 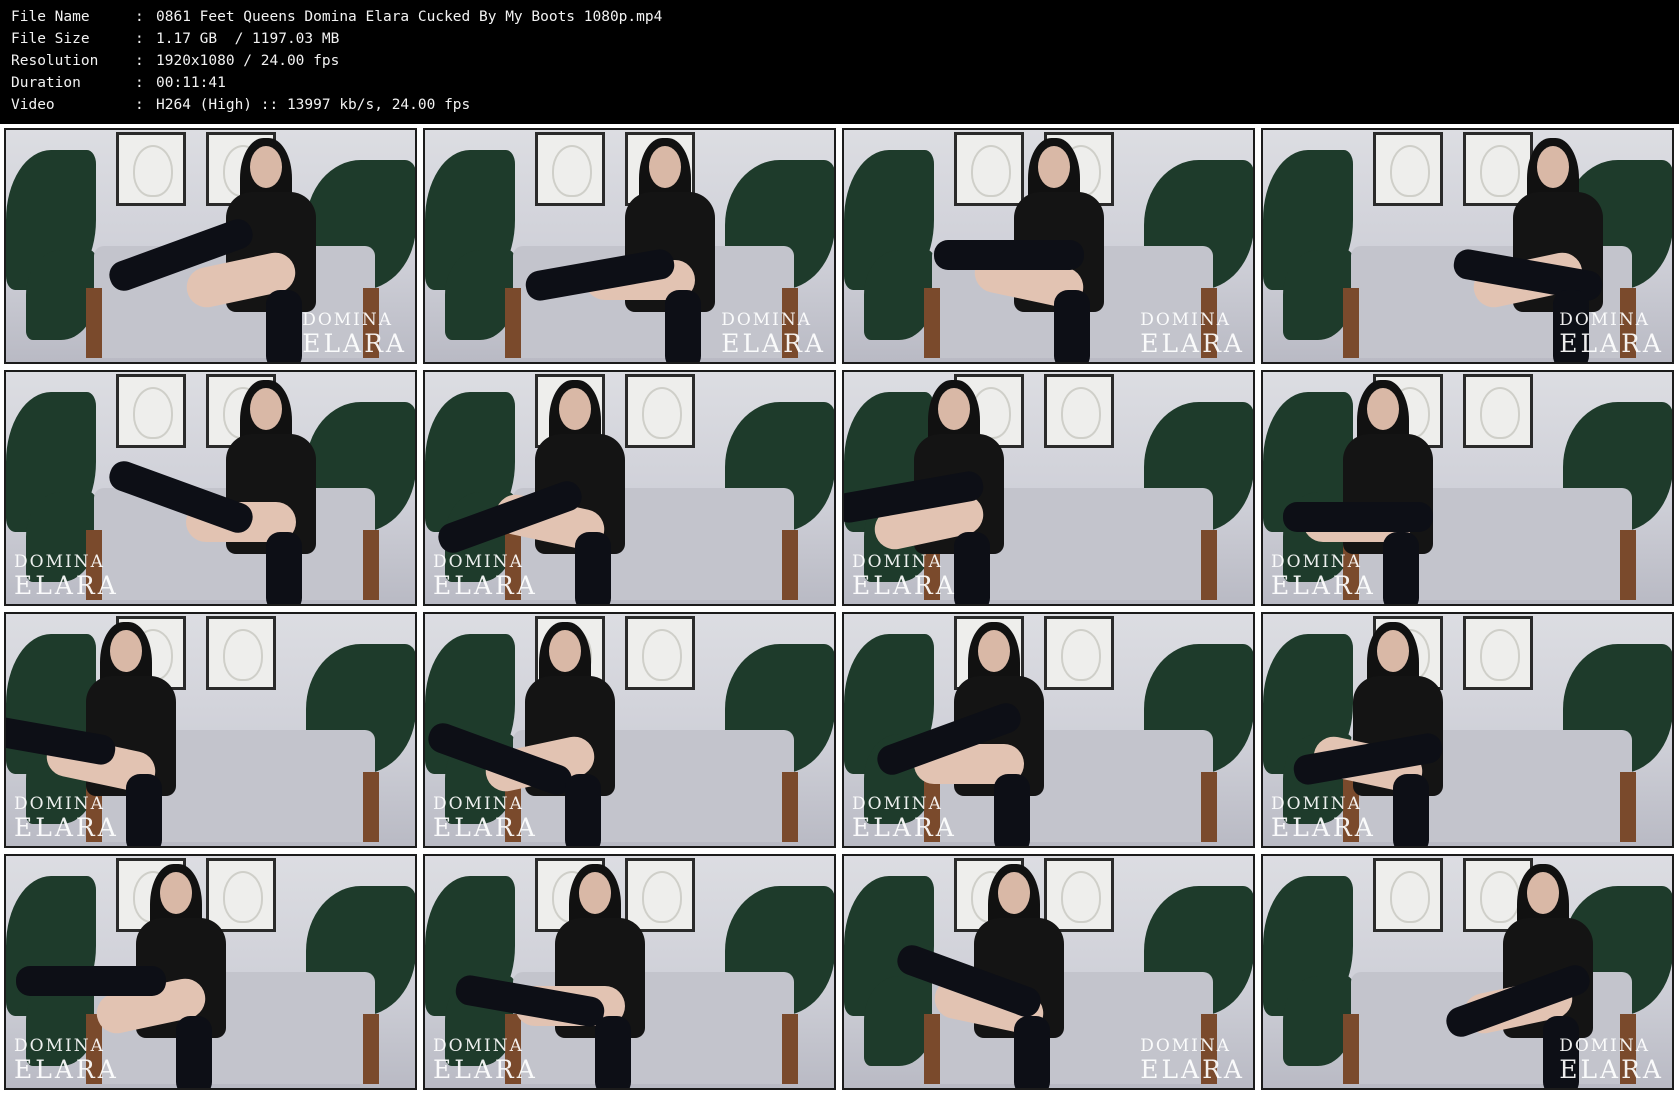 What do you see at coordinates (50, 17) in the screenshot?
I see `info-key: File Name` at bounding box center [50, 17].